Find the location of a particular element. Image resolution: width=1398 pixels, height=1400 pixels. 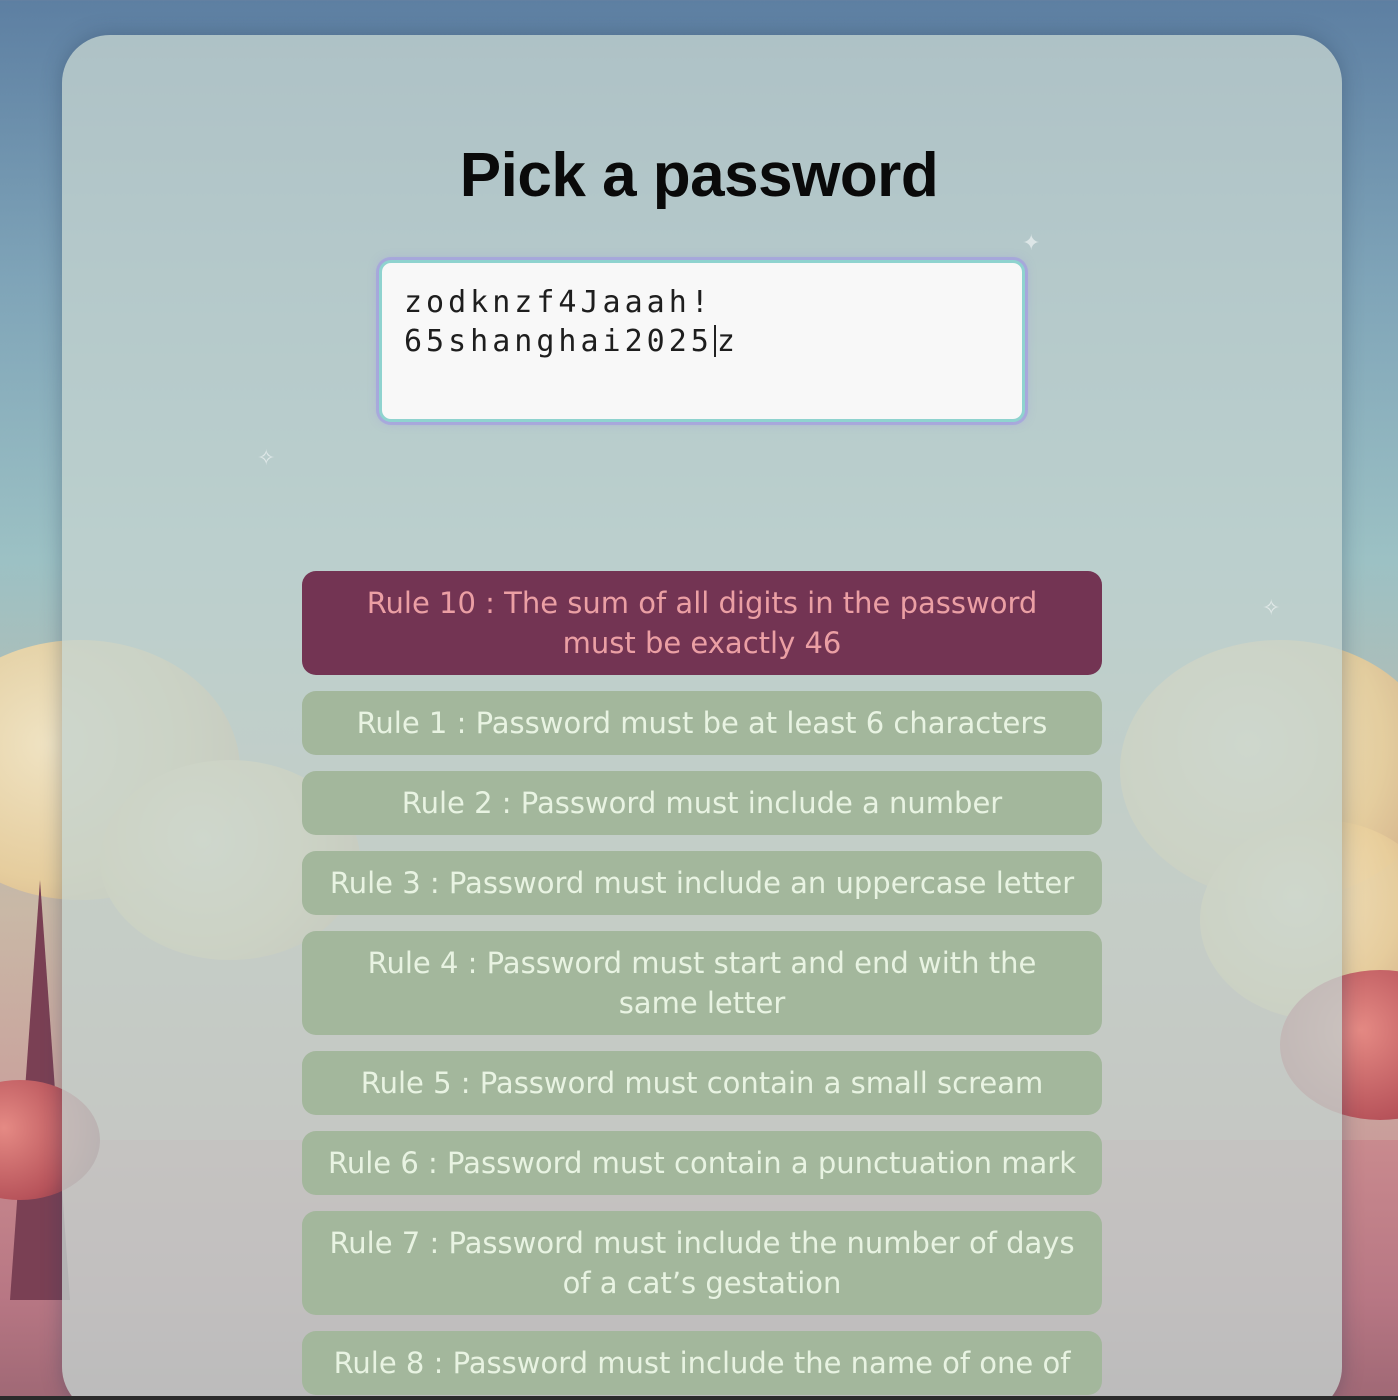

password-line-2-before-caret: 65shanghai2025 is located at coordinates (558, 341).